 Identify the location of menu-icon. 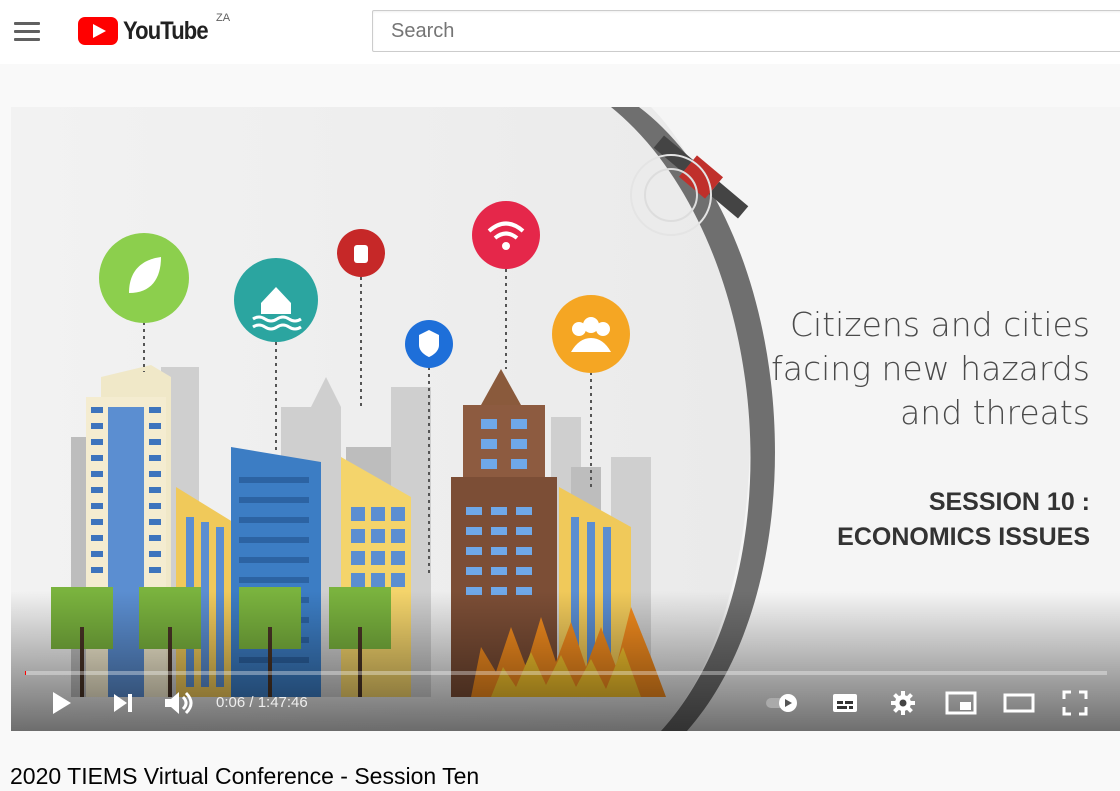
(27, 32).